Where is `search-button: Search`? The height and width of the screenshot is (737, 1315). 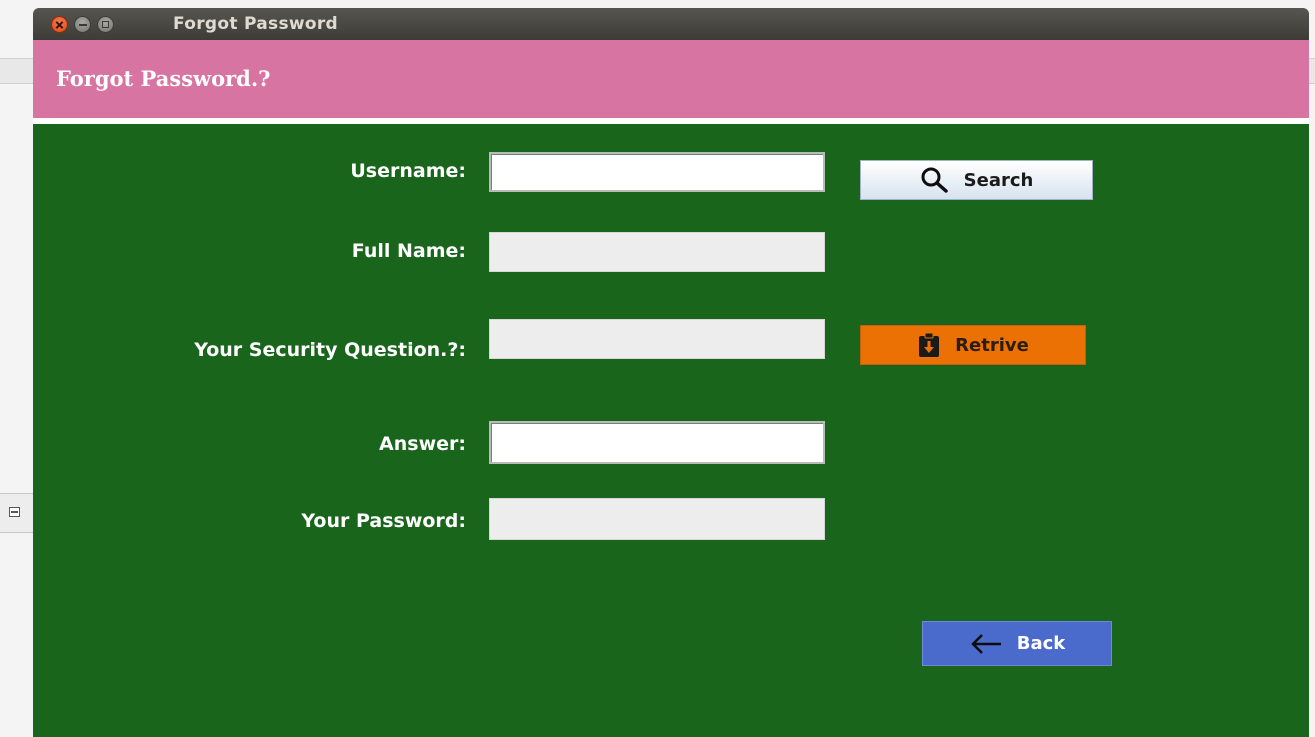 search-button: Search is located at coordinates (976, 180).